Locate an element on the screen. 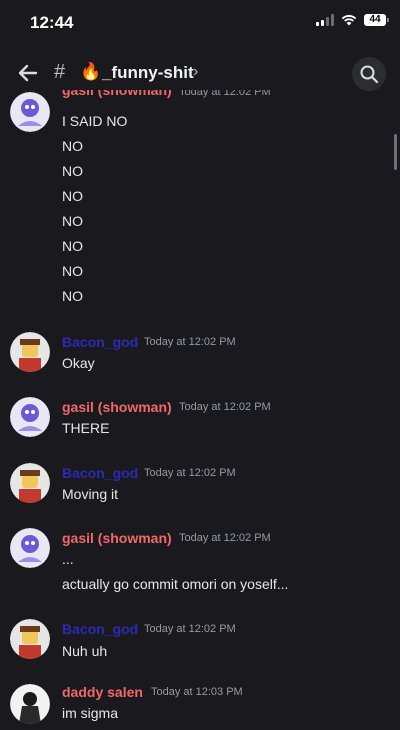 This screenshot has height=730, width=400. status-bar: 12:44 44 is located at coordinates (200, 23).